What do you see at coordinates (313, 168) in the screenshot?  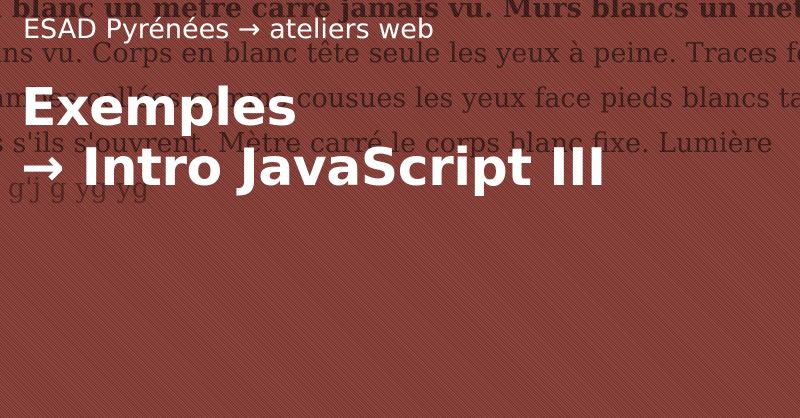 I see `page-title-line-2: → Intro JavaScript III` at bounding box center [313, 168].